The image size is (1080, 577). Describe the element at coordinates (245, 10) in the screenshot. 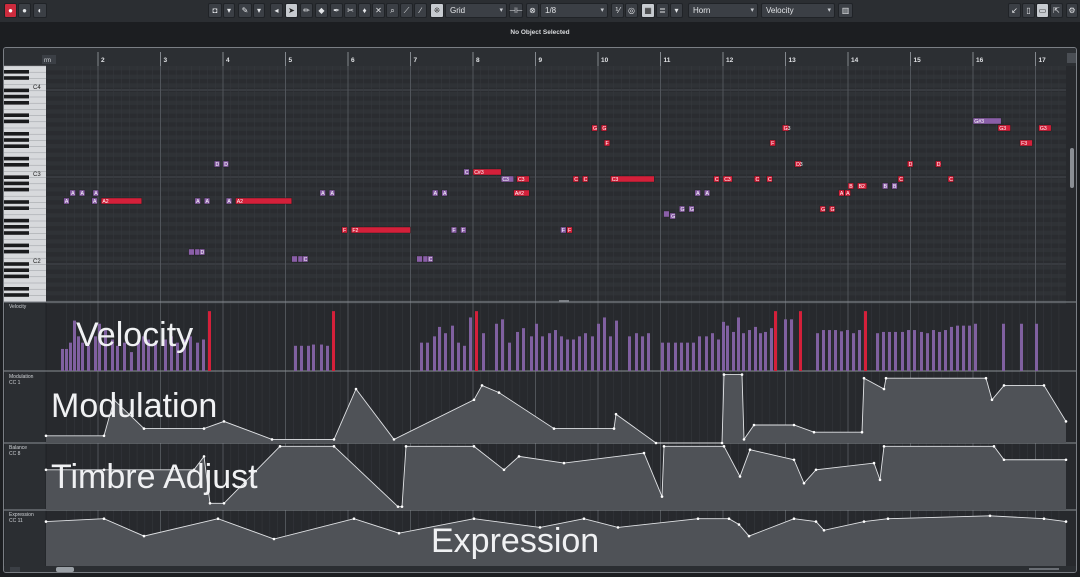

I see `edit-mode-icon: ✎` at that location.